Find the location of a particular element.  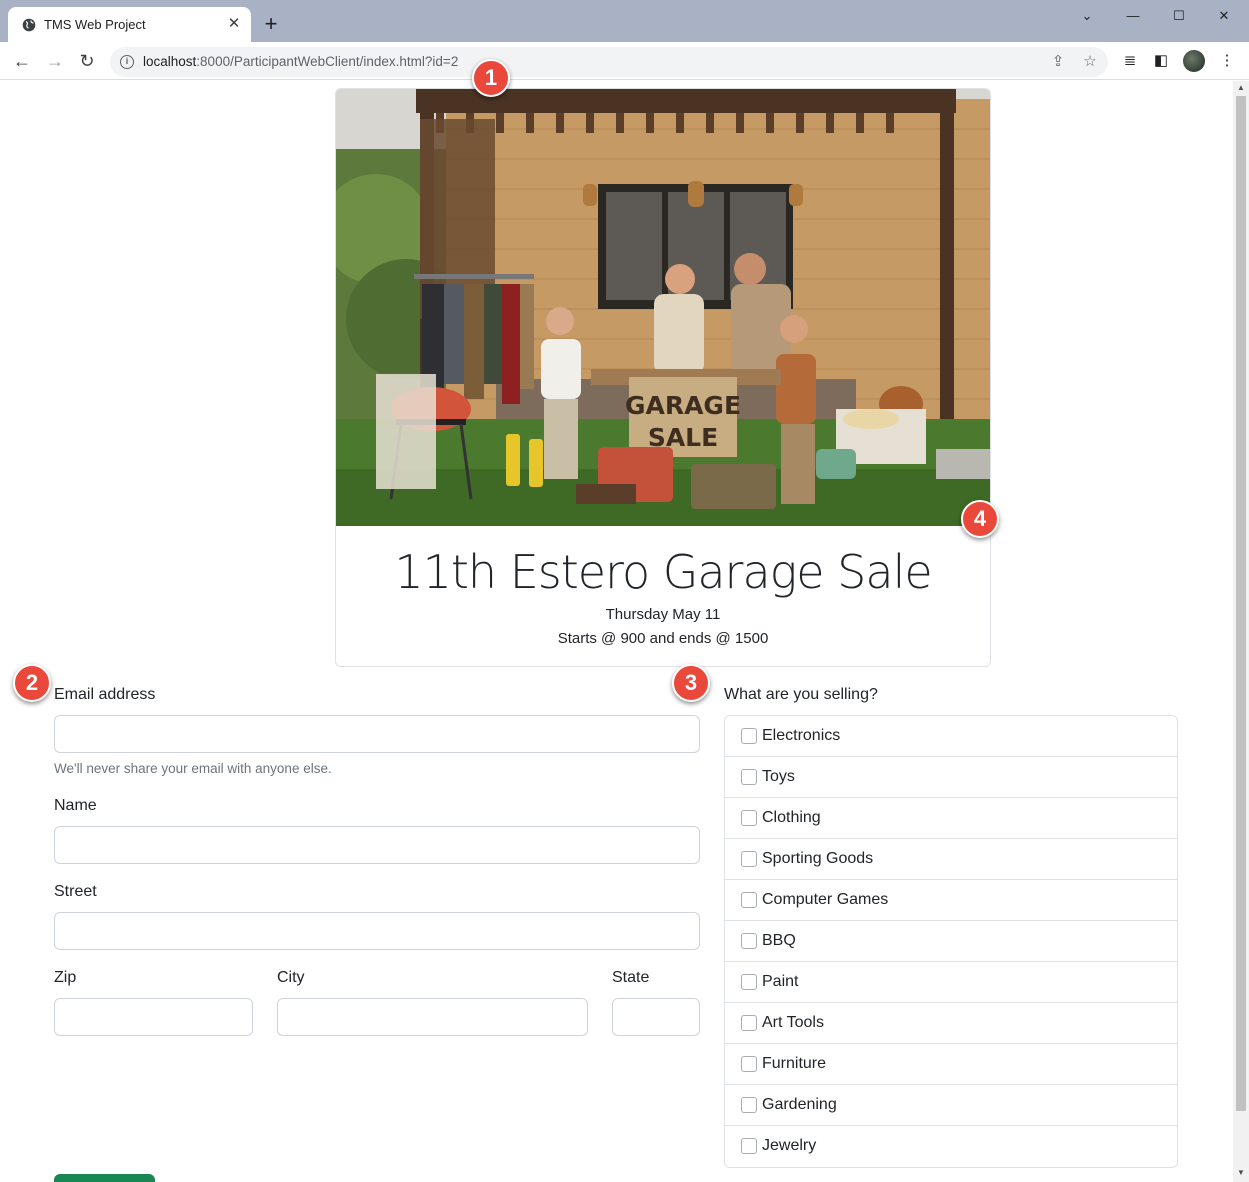

side-panel-icon: ◧ is located at coordinates (1161, 61).